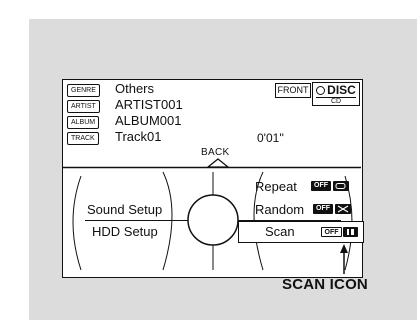 Image resolution: width=417 pixels, height=329 pixels. What do you see at coordinates (331, 232) in the screenshot?
I see `scan-off-badge: OFF` at bounding box center [331, 232].